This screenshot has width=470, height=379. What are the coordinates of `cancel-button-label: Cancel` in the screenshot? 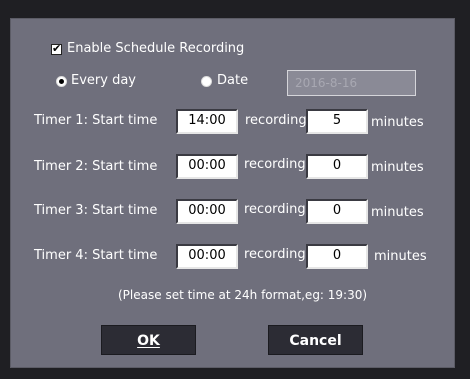 It's located at (315, 341).